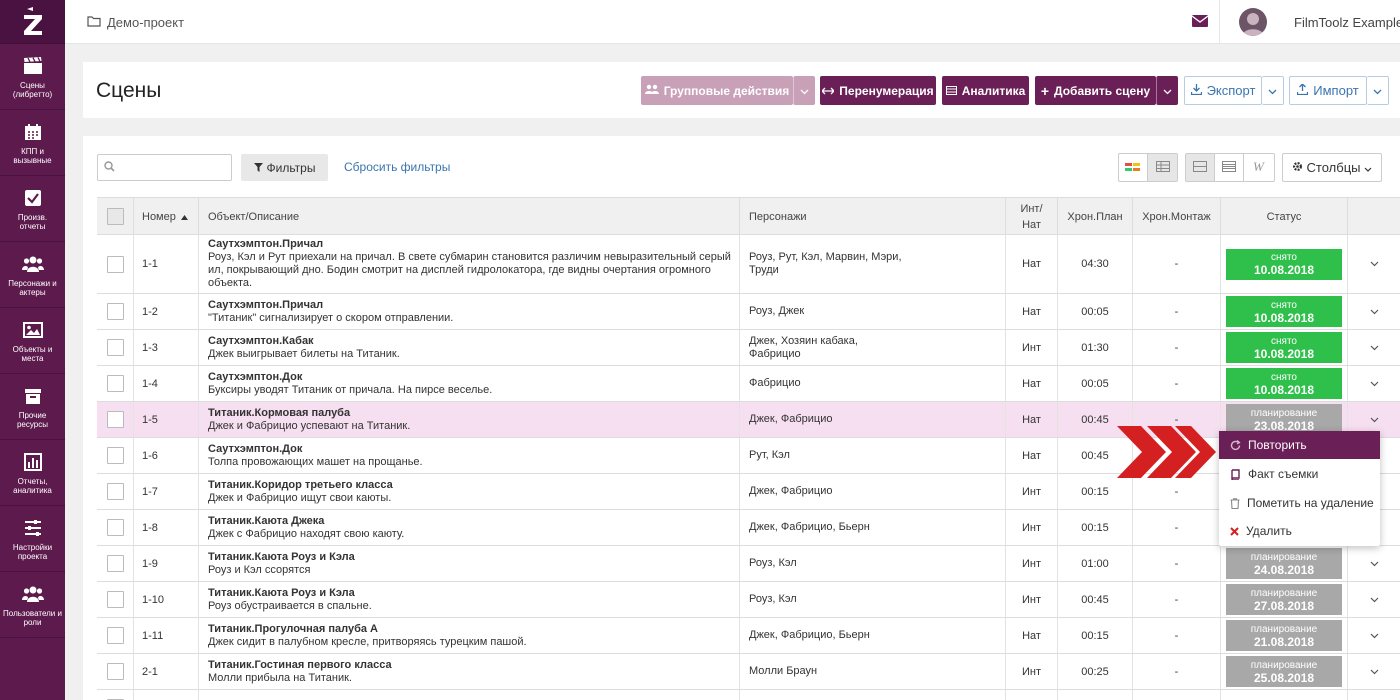 The width and height of the screenshot is (1400, 700). What do you see at coordinates (32, 209) in the screenshot?
I see `sidebar-item-checkbox: Произв. отчеты` at bounding box center [32, 209].